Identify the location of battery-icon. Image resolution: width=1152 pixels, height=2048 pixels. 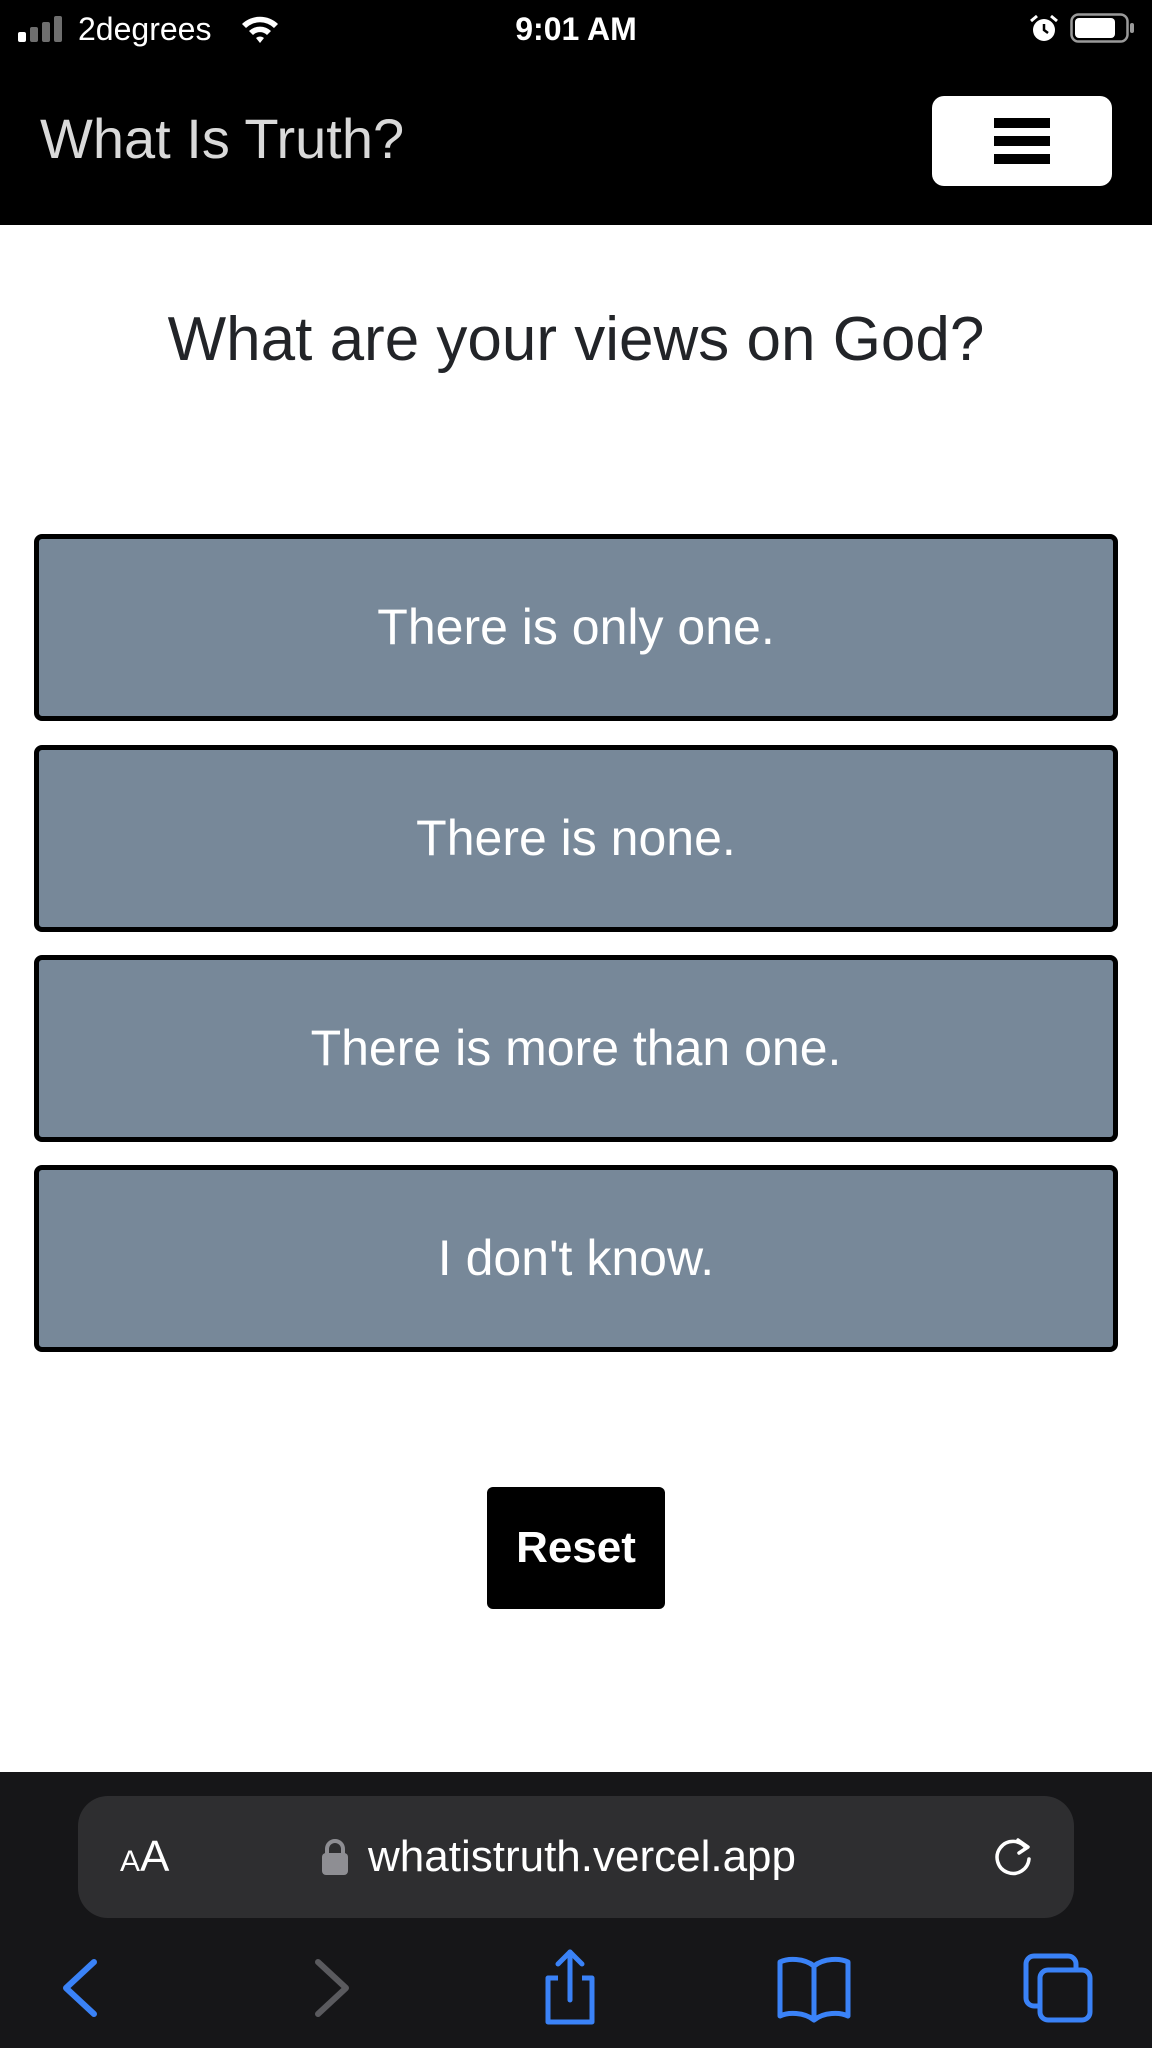
(1102, 28).